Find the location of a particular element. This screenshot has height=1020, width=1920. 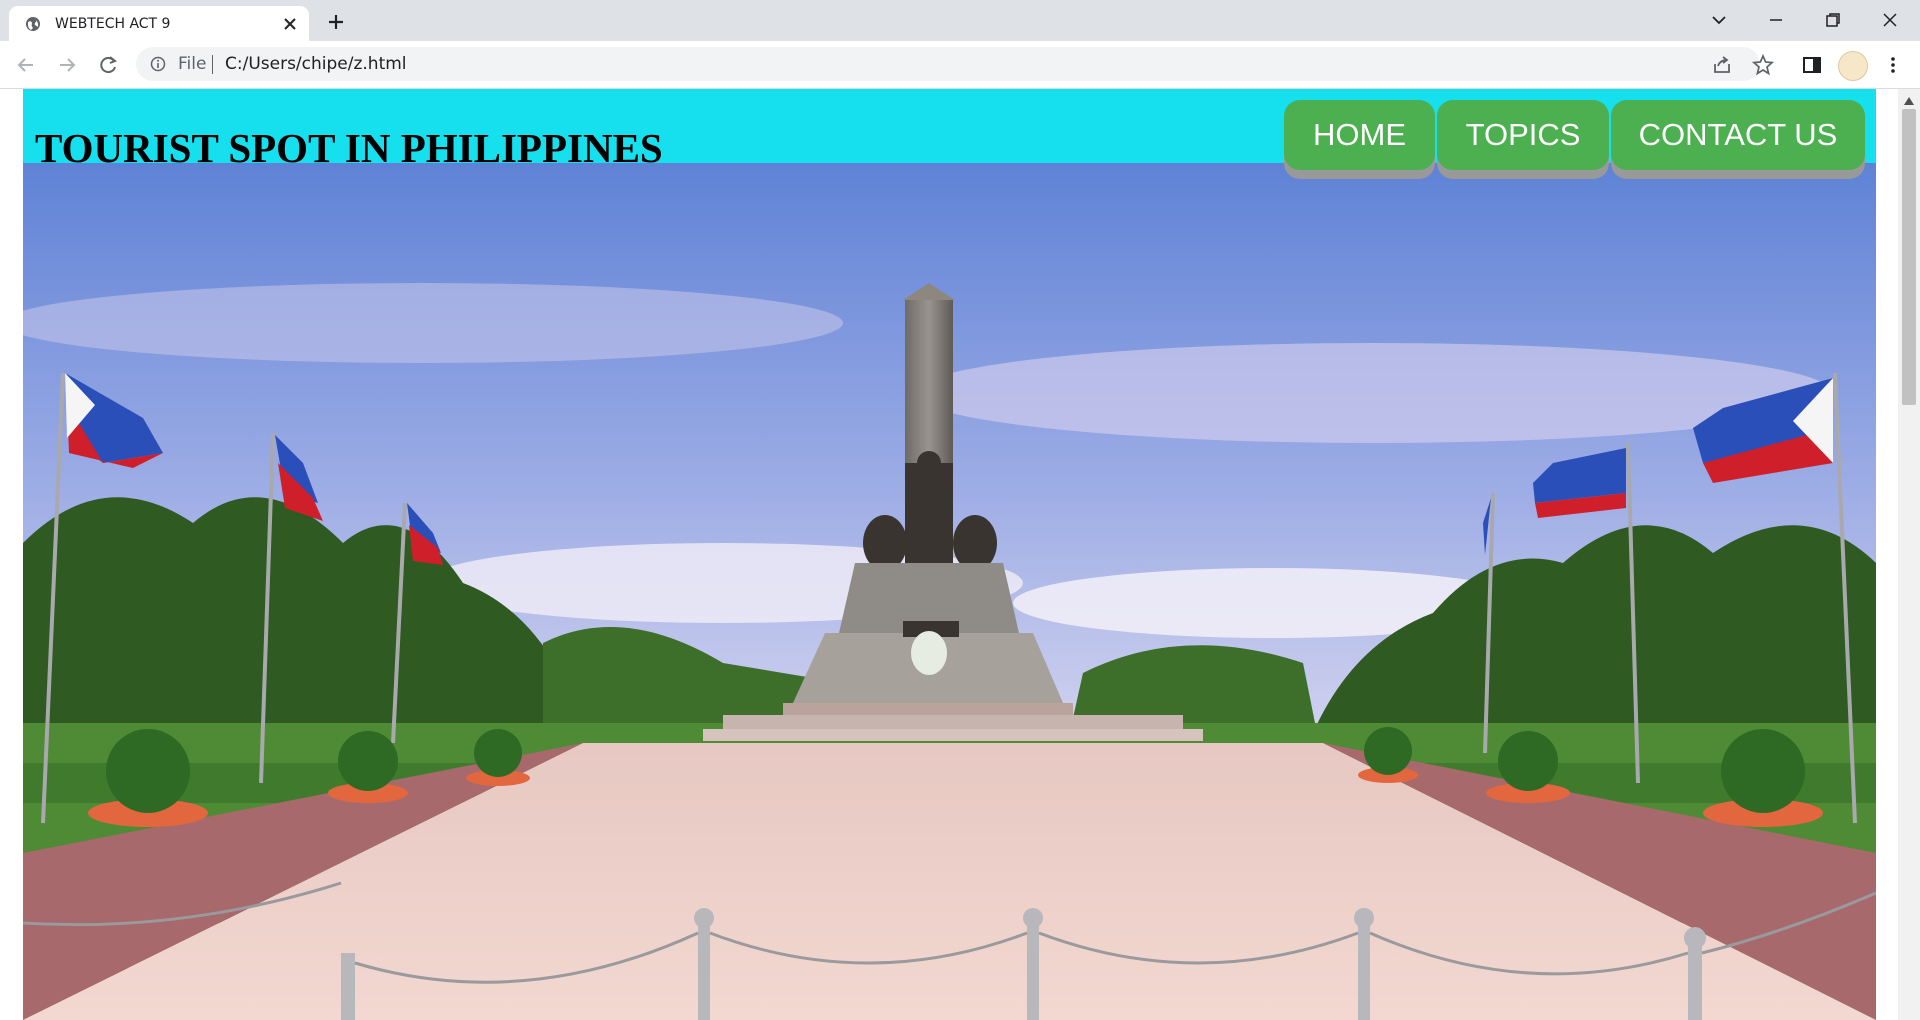

info-icon is located at coordinates (158, 64).